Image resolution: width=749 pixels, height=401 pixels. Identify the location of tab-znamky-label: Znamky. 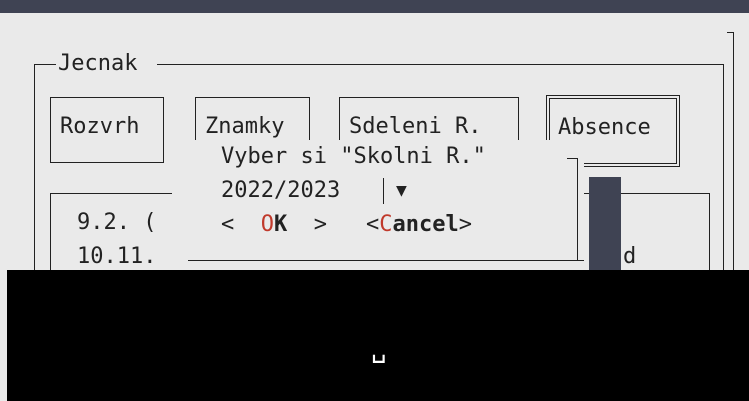
(245, 126).